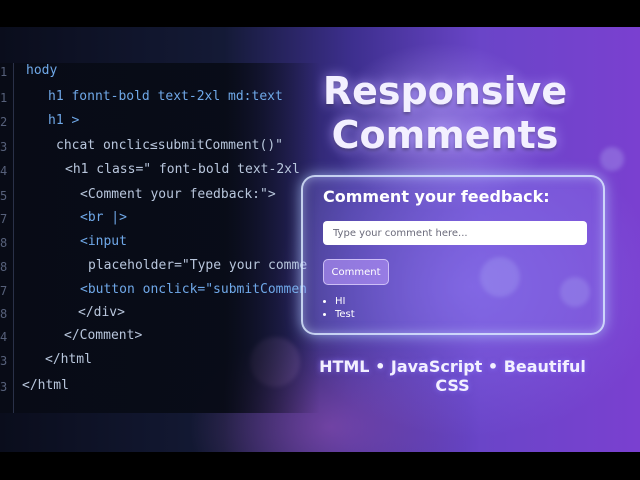 Image resolution: width=640 pixels, height=480 pixels. I want to click on subtitle: HTML • JavaScript • Beautiful CSS, so click(452, 376).